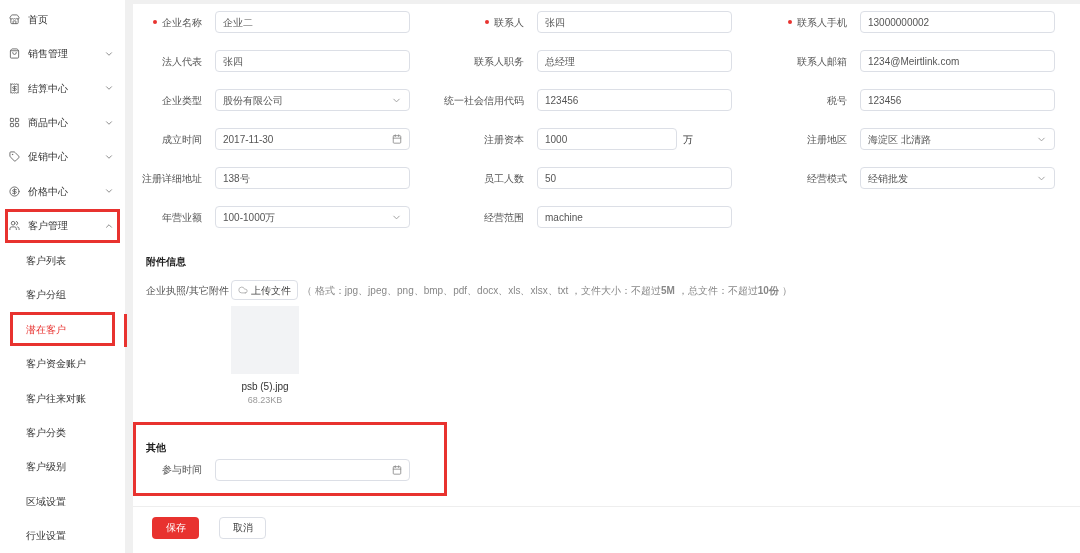  What do you see at coordinates (62, 398) in the screenshot?
I see `sidebar-subitem: 客户往来对账` at bounding box center [62, 398].